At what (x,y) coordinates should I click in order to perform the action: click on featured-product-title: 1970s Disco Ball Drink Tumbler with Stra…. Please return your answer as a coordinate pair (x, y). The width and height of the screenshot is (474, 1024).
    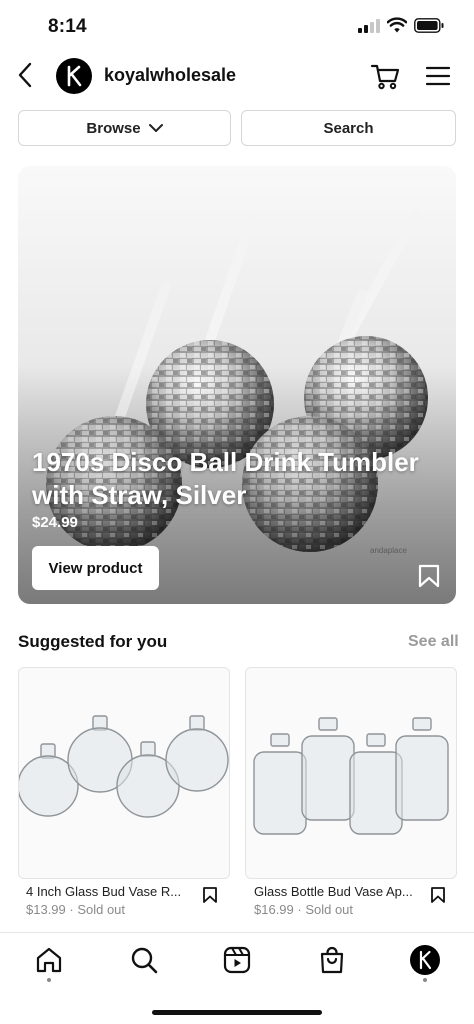
    Looking at the image, I should click on (225, 478).